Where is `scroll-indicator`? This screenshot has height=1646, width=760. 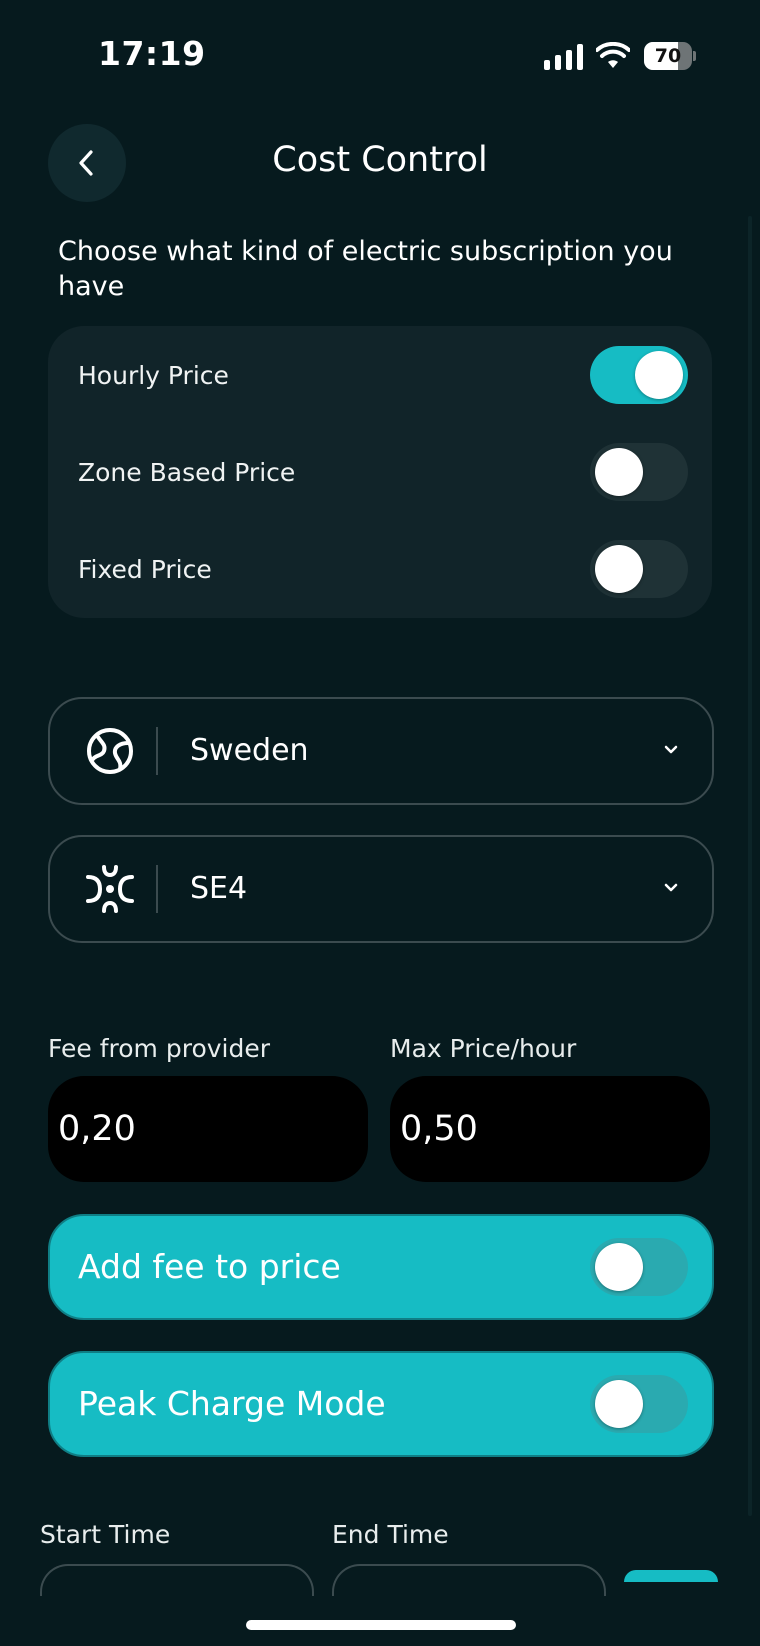 scroll-indicator is located at coordinates (750, 866).